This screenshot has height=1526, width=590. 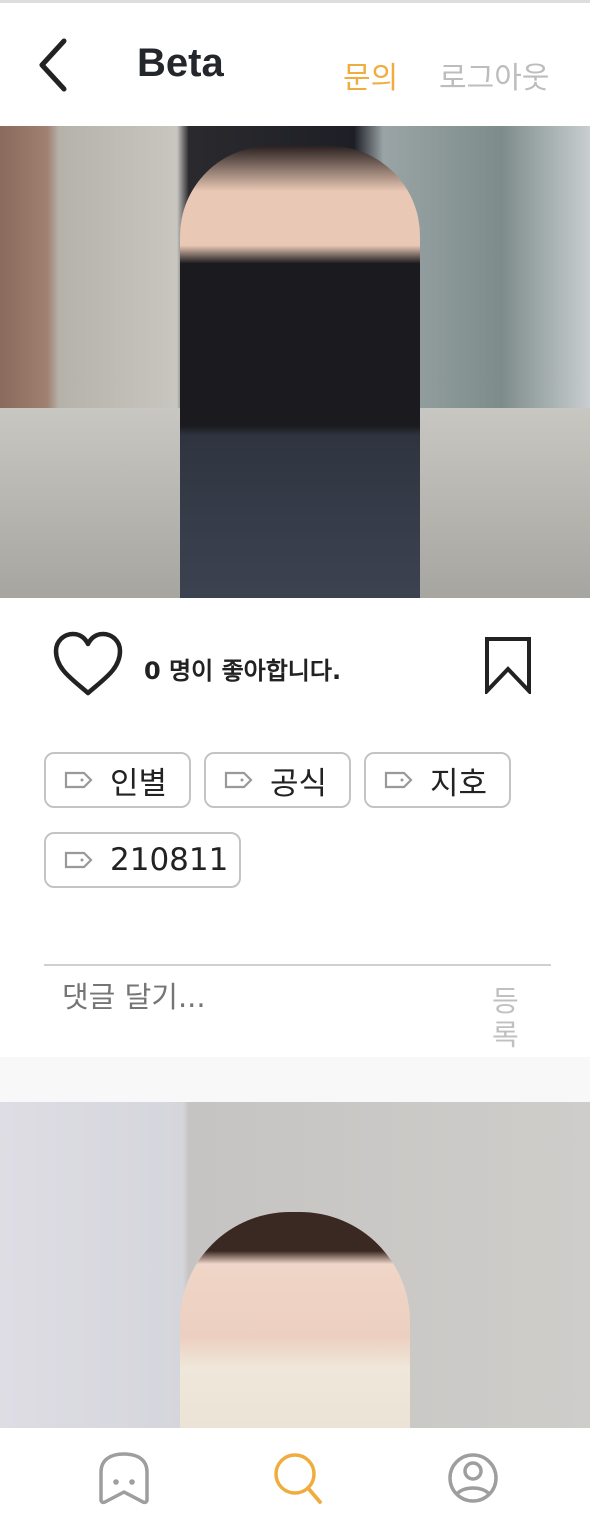 What do you see at coordinates (180, 63) in the screenshot?
I see `page-title: Beta` at bounding box center [180, 63].